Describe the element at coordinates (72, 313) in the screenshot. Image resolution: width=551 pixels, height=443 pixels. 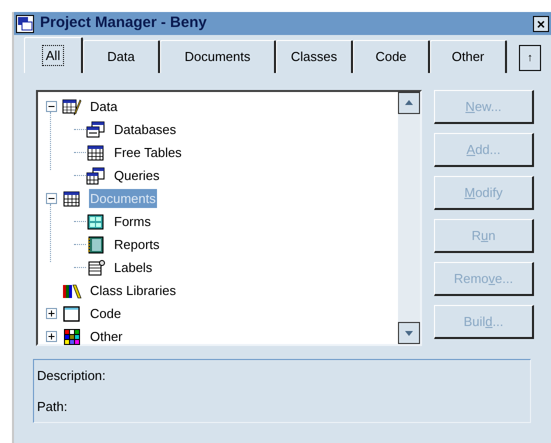
I see `window-icon` at that location.